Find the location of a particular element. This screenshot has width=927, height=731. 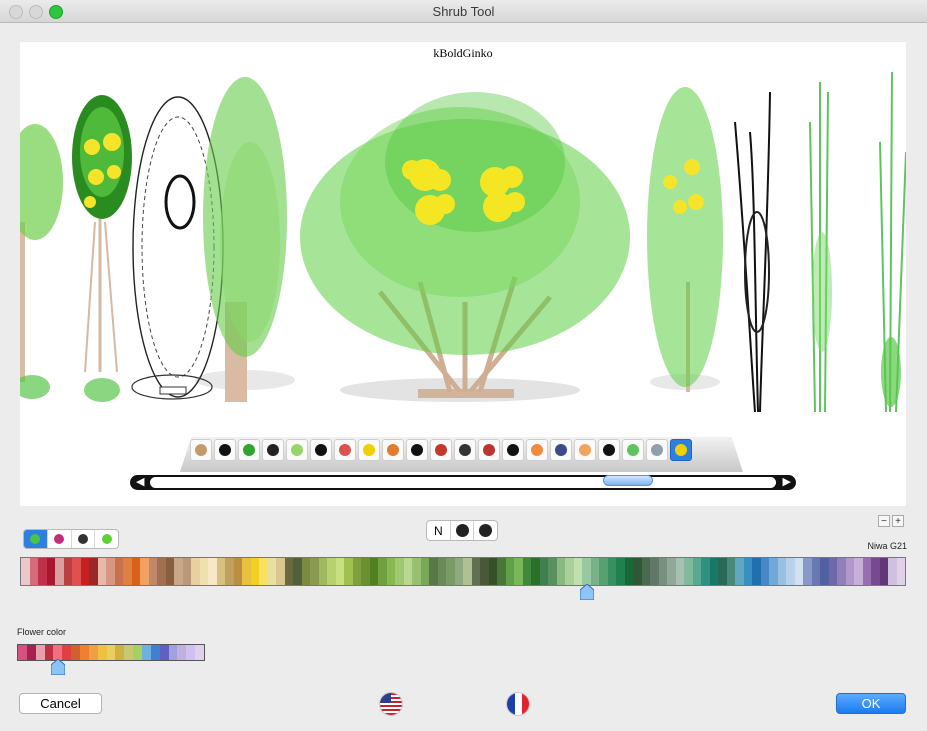

us-flag-icon is located at coordinates (391, 704).